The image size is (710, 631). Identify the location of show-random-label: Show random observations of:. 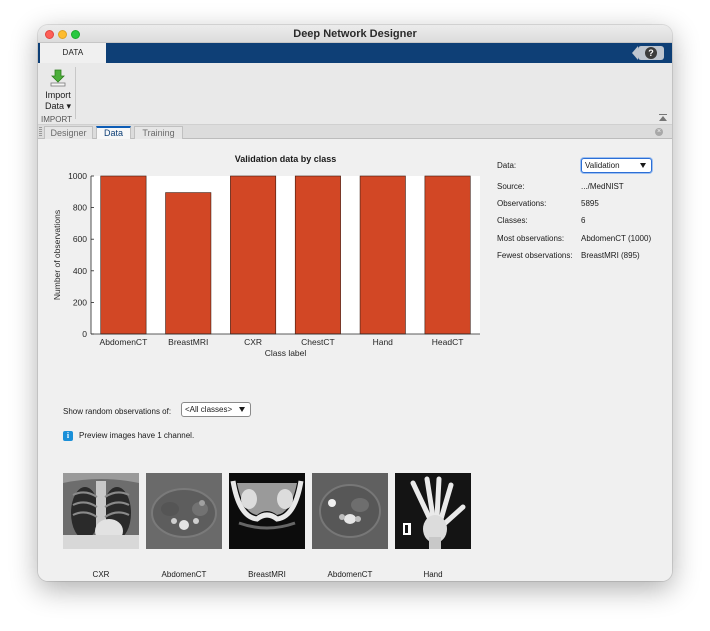
(117, 411).